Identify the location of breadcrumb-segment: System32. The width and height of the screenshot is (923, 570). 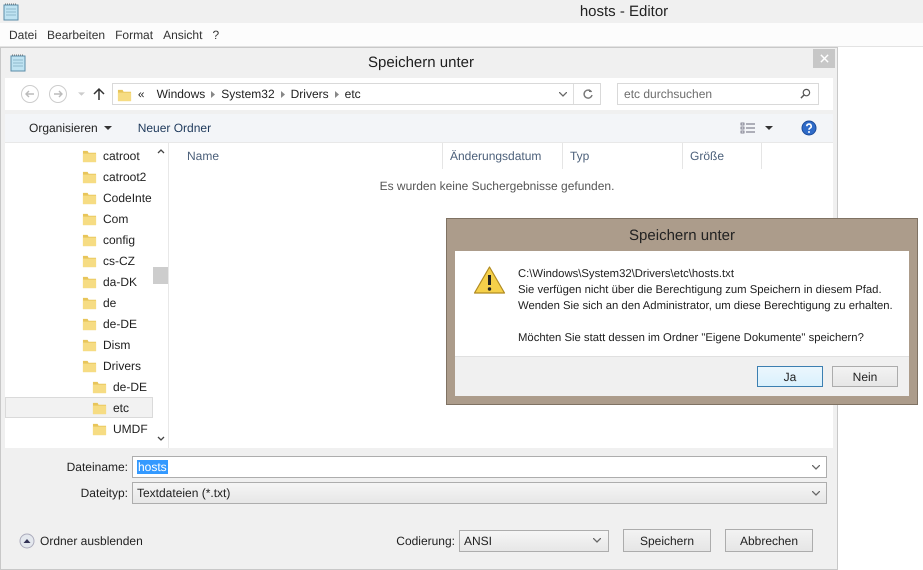
(248, 94).